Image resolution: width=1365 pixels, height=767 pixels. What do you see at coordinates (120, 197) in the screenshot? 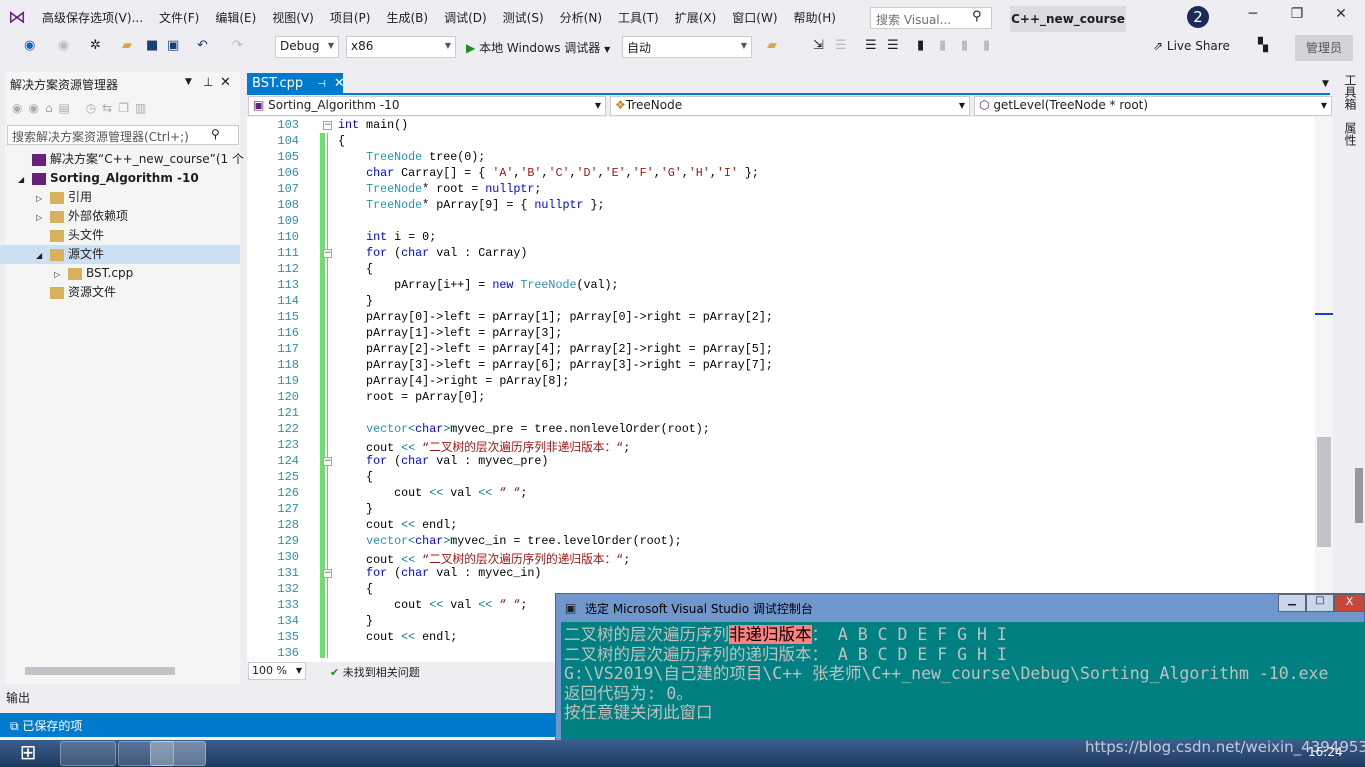
I see `tree-item: ▷ 引用` at bounding box center [120, 197].